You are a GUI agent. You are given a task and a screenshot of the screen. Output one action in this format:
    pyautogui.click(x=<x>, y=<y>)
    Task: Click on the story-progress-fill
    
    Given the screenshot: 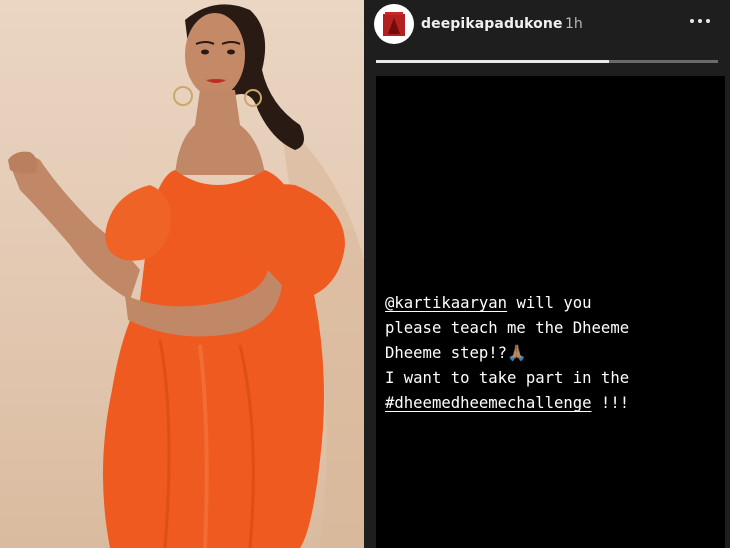 What is the action you would take?
    pyautogui.click(x=492, y=61)
    